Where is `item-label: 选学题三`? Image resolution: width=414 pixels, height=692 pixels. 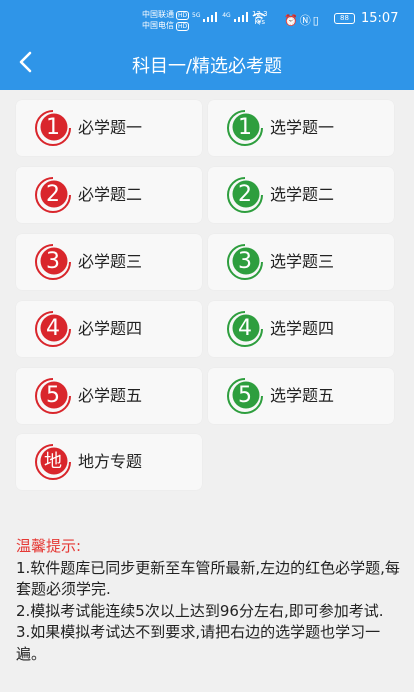 item-label: 选学题三 is located at coordinates (302, 261).